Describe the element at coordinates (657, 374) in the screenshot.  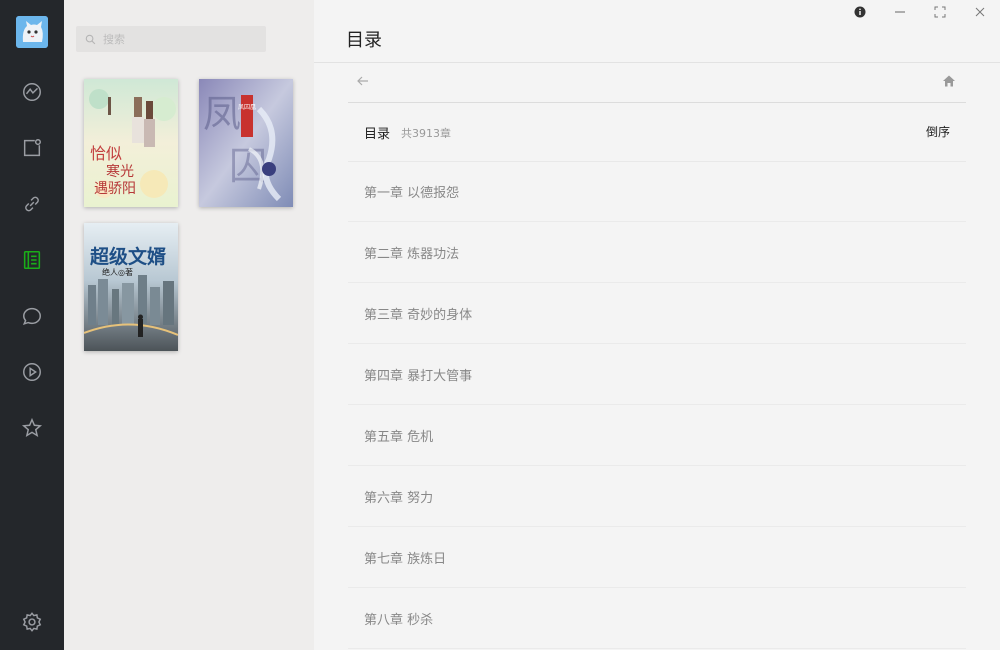
I see `chapter-item: 第四章 暴打大管事` at that location.